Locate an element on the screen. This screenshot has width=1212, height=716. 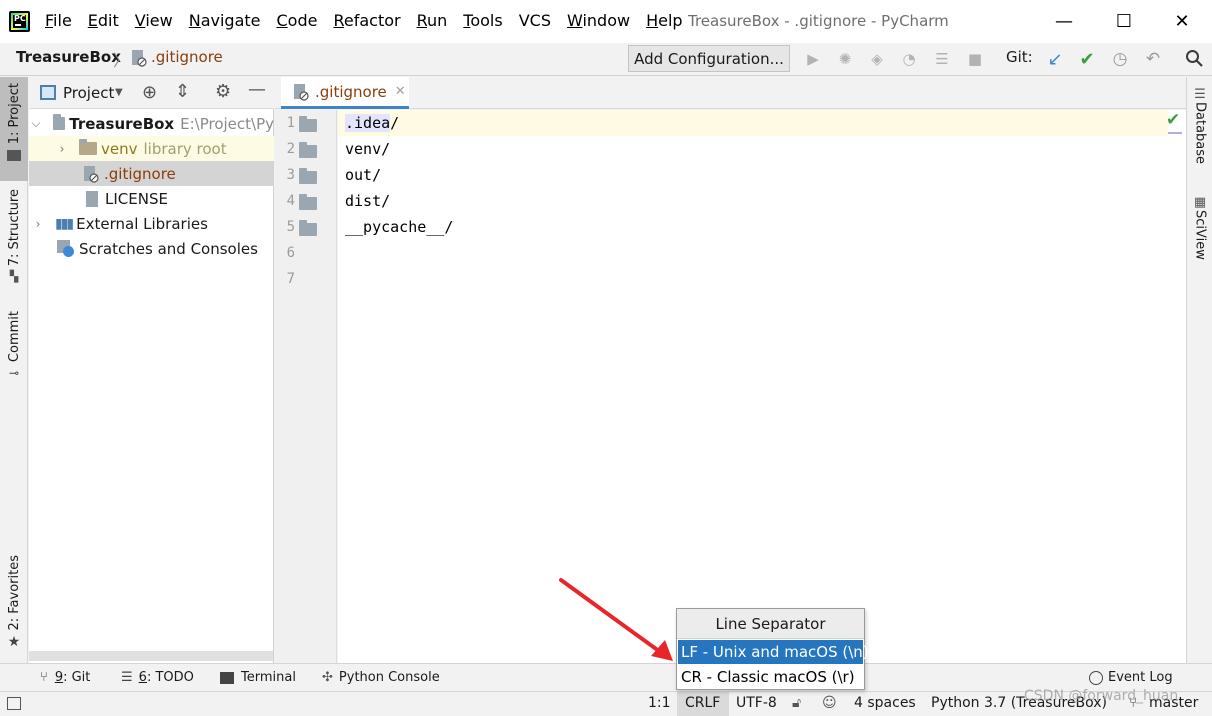
menu-run: Run is located at coordinates (432, 20).